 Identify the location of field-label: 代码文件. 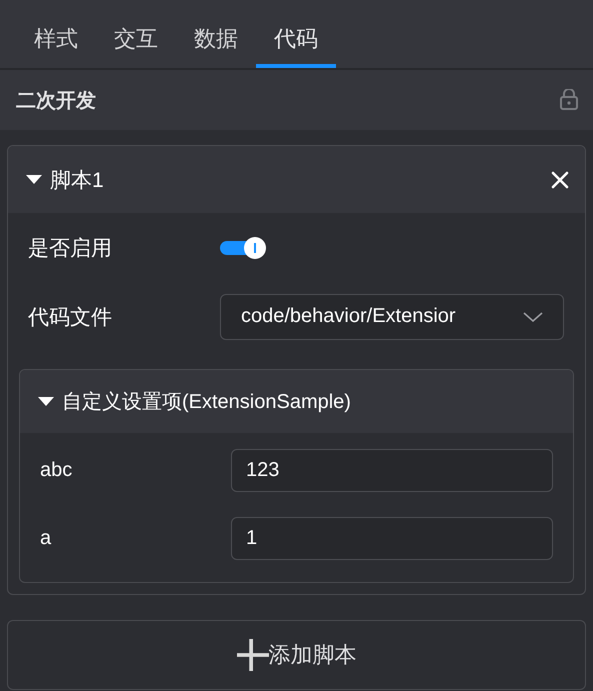
(70, 317).